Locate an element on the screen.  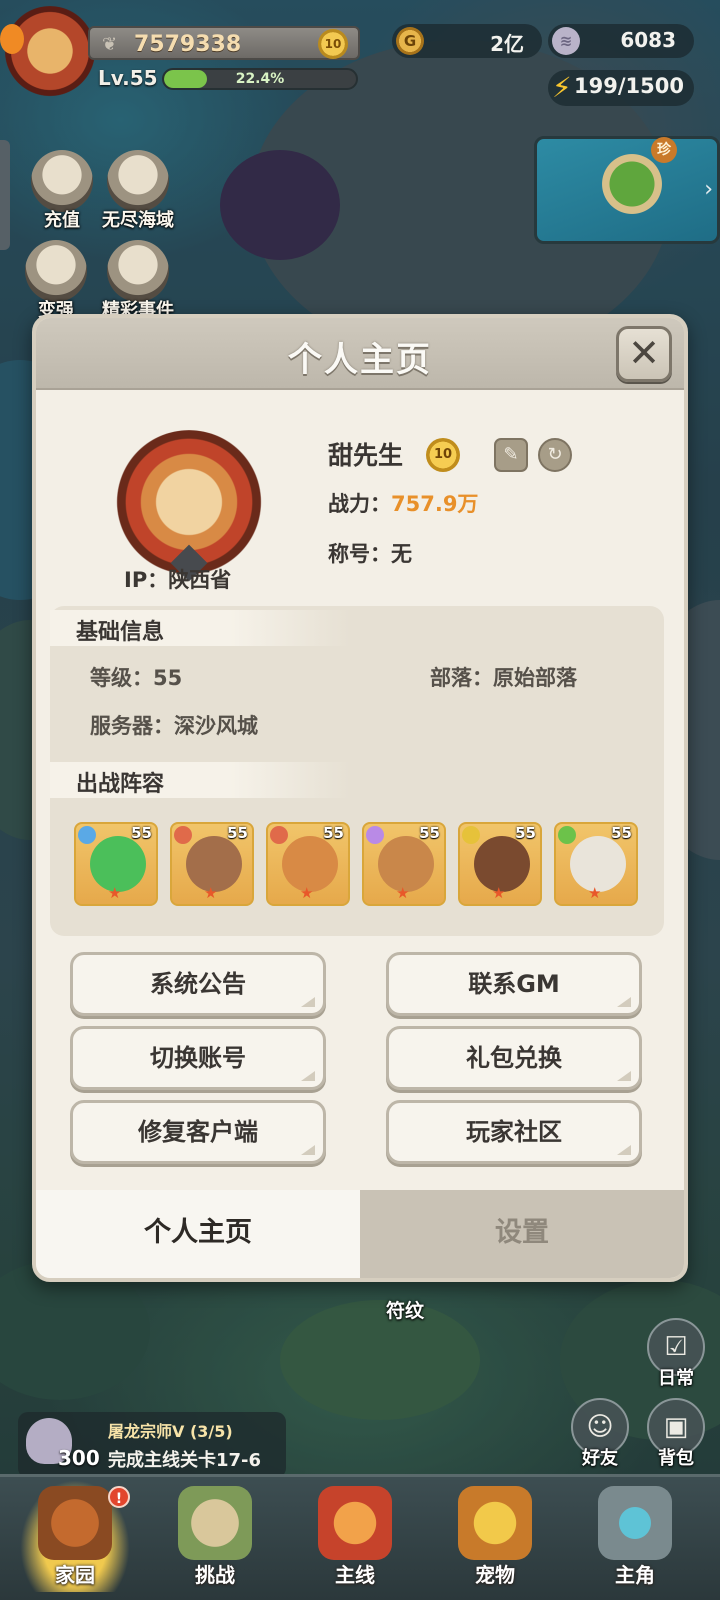
contact-gm-button: 联系GM is located at coordinates (514, 984).